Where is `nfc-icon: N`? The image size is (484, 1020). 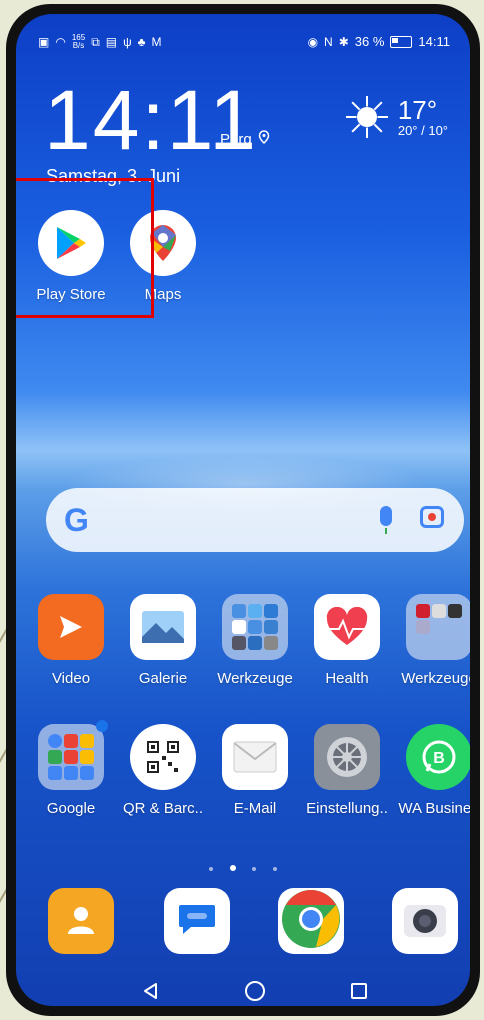 nfc-icon: N is located at coordinates (328, 41).